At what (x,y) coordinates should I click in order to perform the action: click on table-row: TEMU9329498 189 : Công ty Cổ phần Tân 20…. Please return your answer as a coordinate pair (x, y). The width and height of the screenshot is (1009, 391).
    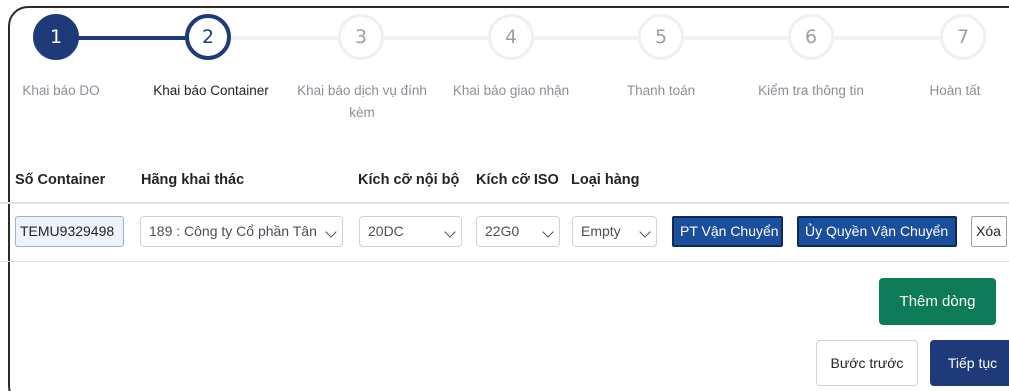
    Looking at the image, I should click on (504, 234).